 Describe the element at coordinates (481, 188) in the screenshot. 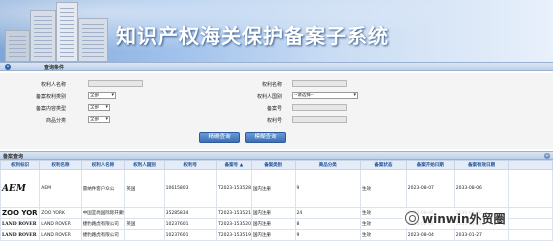

I see `row-end-date: 2033-08-06` at that location.